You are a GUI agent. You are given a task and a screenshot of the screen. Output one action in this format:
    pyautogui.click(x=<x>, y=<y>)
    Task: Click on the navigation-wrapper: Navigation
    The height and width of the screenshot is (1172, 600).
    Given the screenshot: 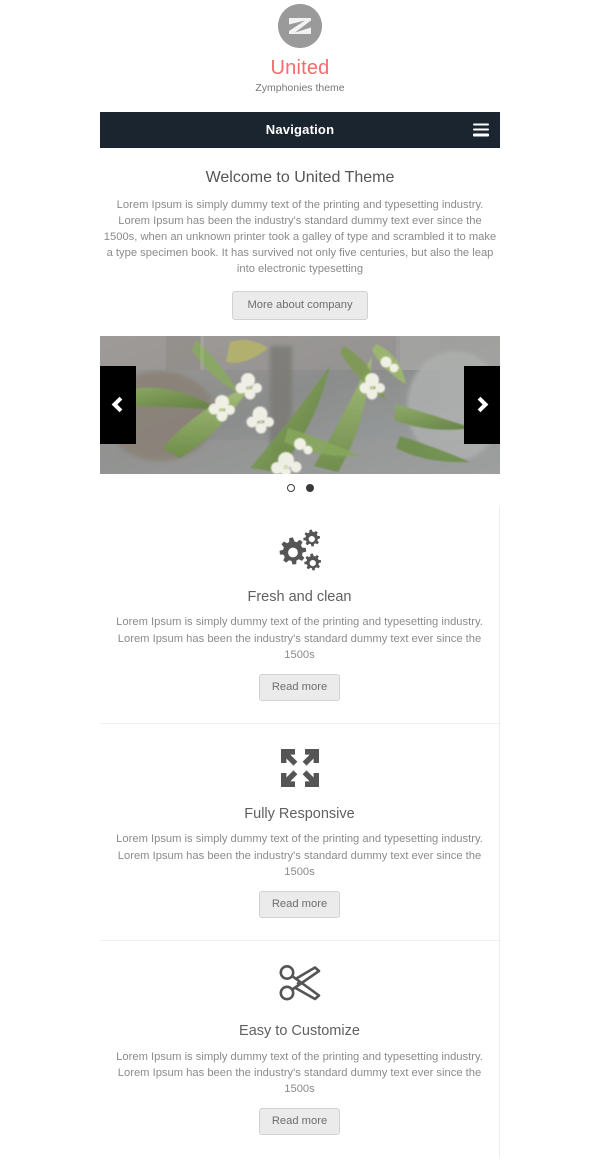 What is the action you would take?
    pyautogui.click(x=300, y=129)
    